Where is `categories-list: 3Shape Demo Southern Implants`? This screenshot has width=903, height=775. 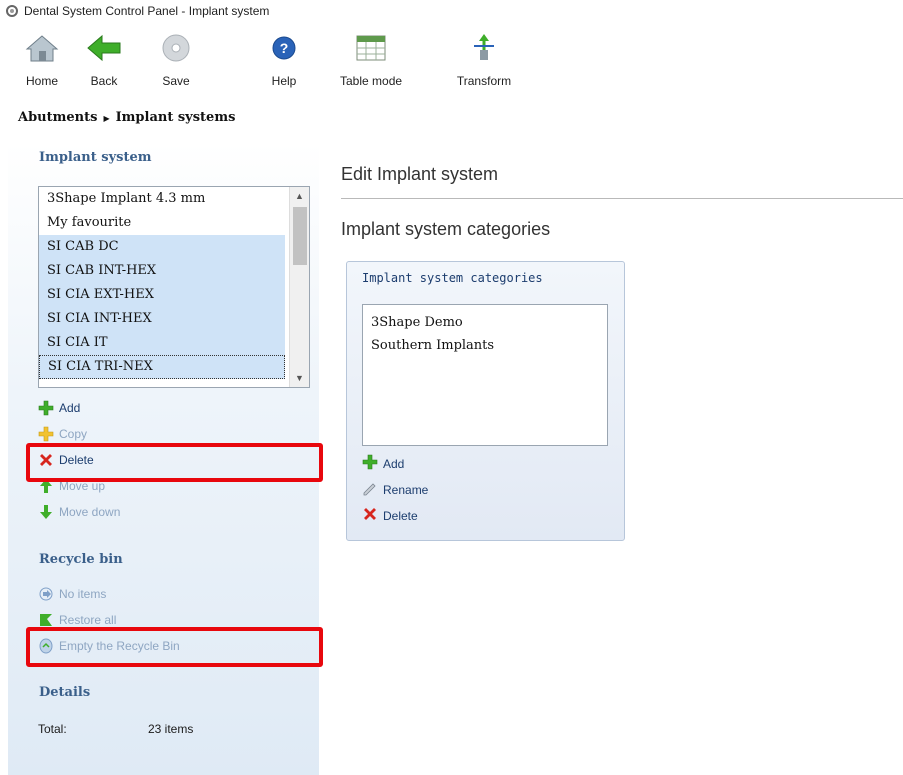 categories-list: 3Shape Demo Southern Implants is located at coordinates (485, 375).